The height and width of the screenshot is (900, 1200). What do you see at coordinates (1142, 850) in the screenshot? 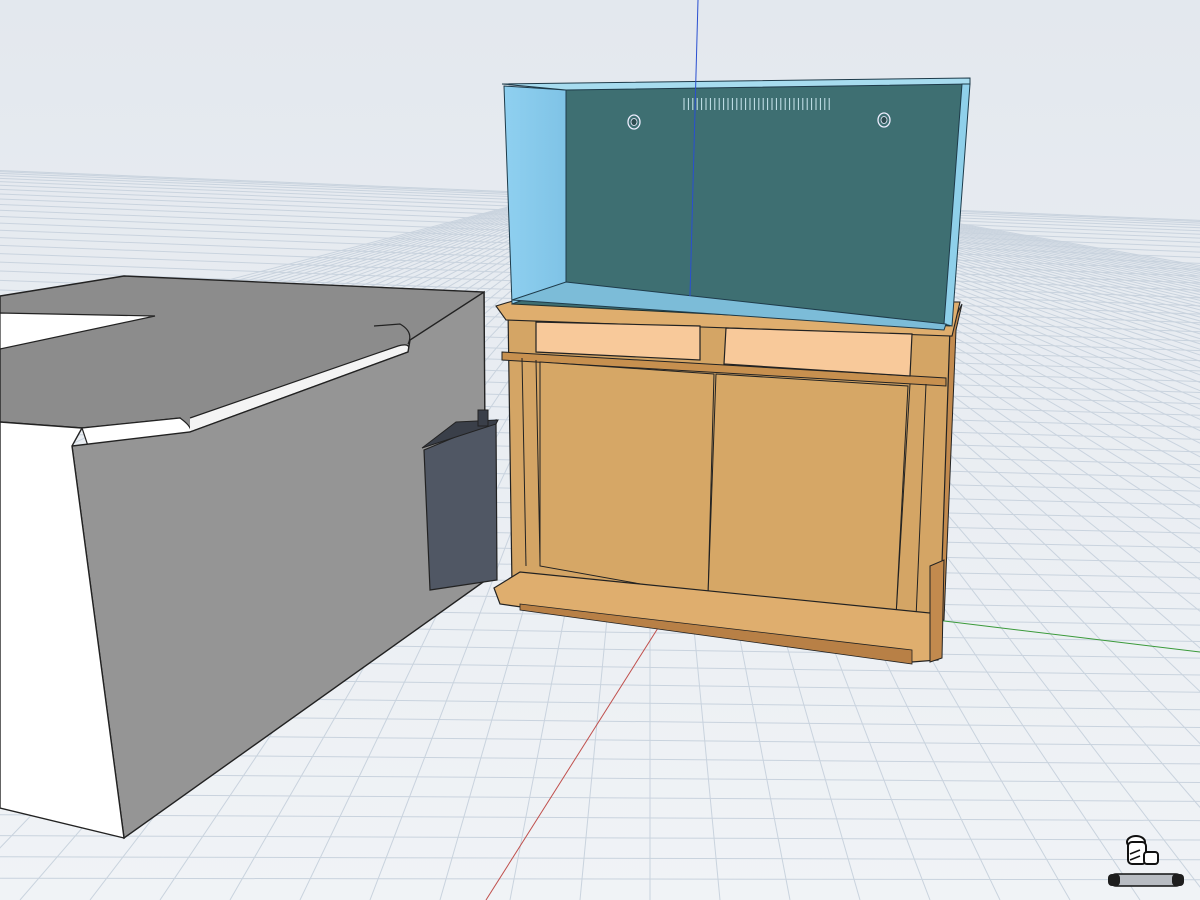
I see `nav-widget-part-top` at bounding box center [1142, 850].